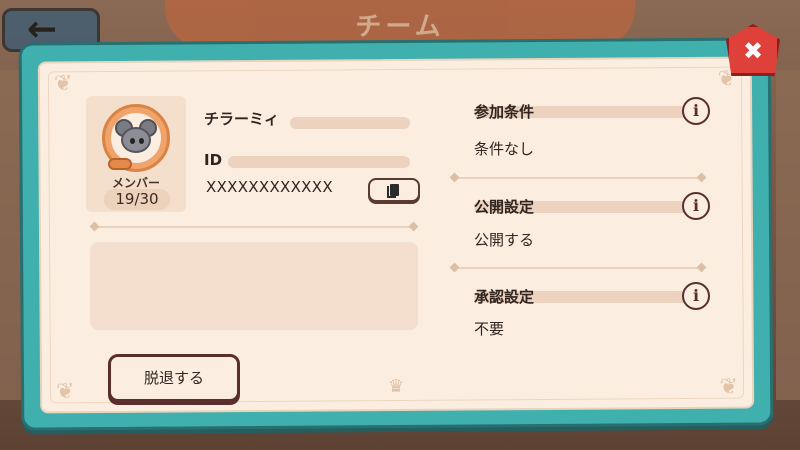 This screenshot has width=800, height=450. I want to click on background-side-panel-right, so click(788, 235).